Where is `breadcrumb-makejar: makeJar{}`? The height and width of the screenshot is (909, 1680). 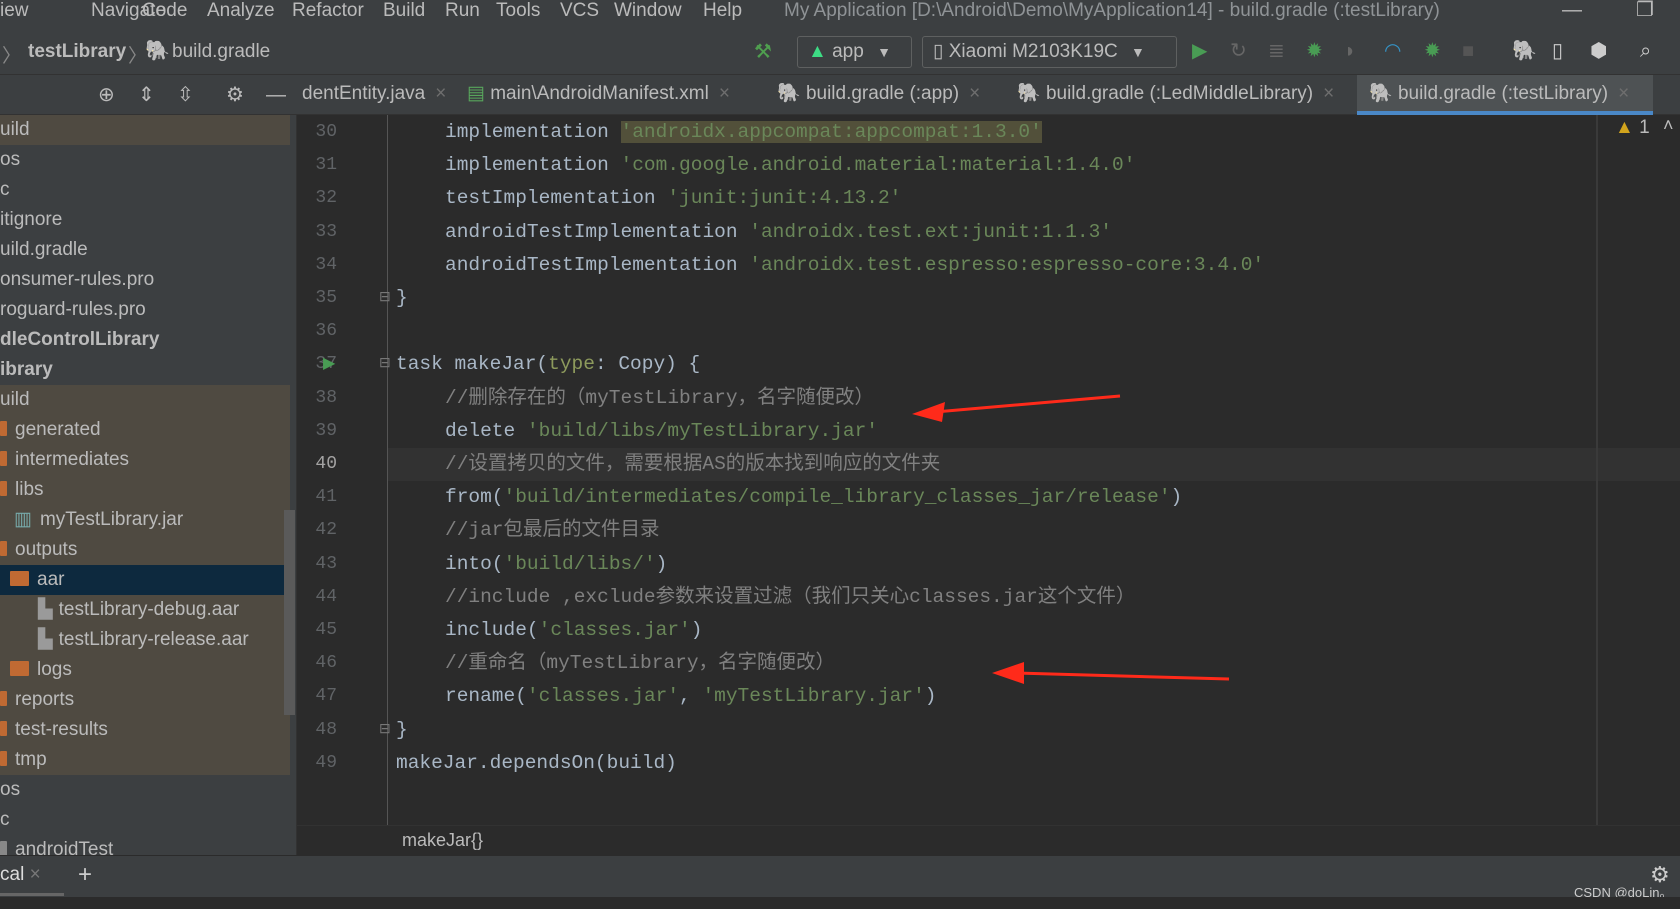
breadcrumb-makejar: makeJar{} is located at coordinates (442, 840).